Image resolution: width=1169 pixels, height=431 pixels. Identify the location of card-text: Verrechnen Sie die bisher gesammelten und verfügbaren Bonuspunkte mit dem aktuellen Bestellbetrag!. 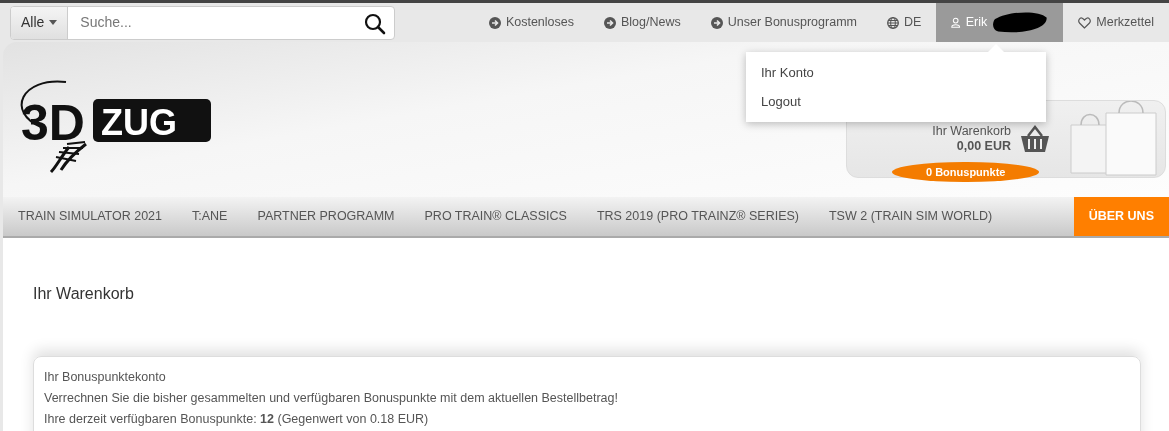
(331, 398).